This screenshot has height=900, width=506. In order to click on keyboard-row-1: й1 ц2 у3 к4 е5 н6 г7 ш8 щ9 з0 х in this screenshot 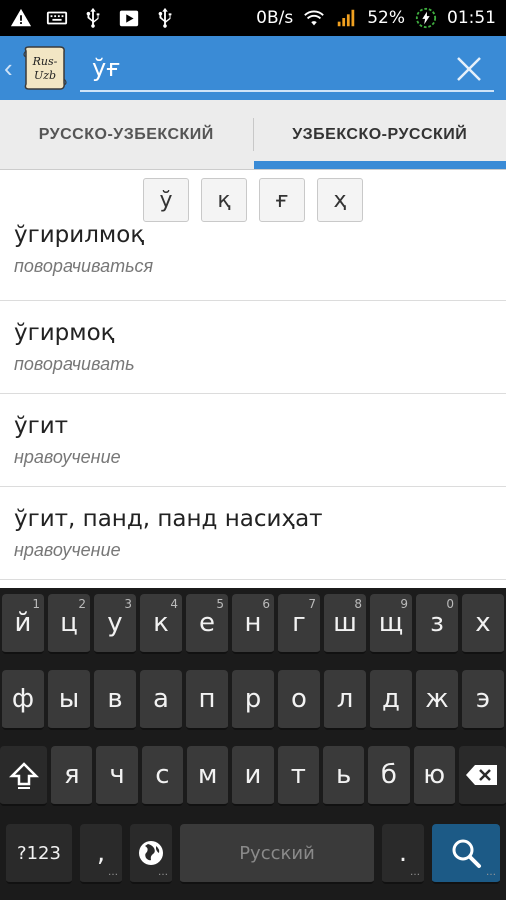, I will do `click(253, 625)`.